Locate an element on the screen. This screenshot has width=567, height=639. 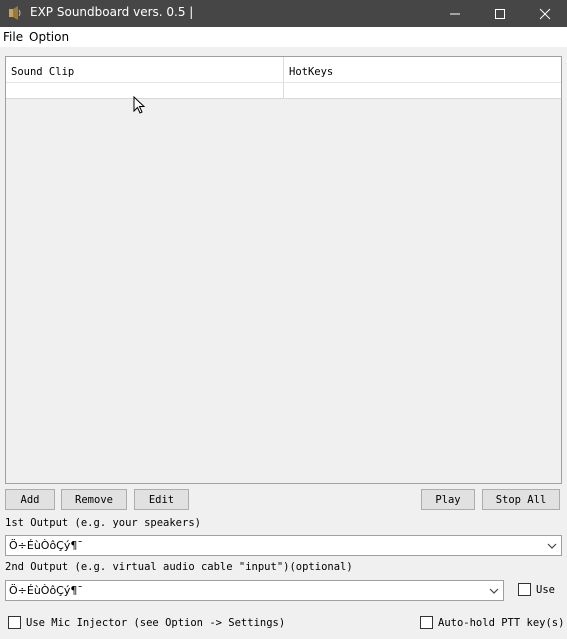
auto-hold-ptt-checkbox-box is located at coordinates (426, 622).